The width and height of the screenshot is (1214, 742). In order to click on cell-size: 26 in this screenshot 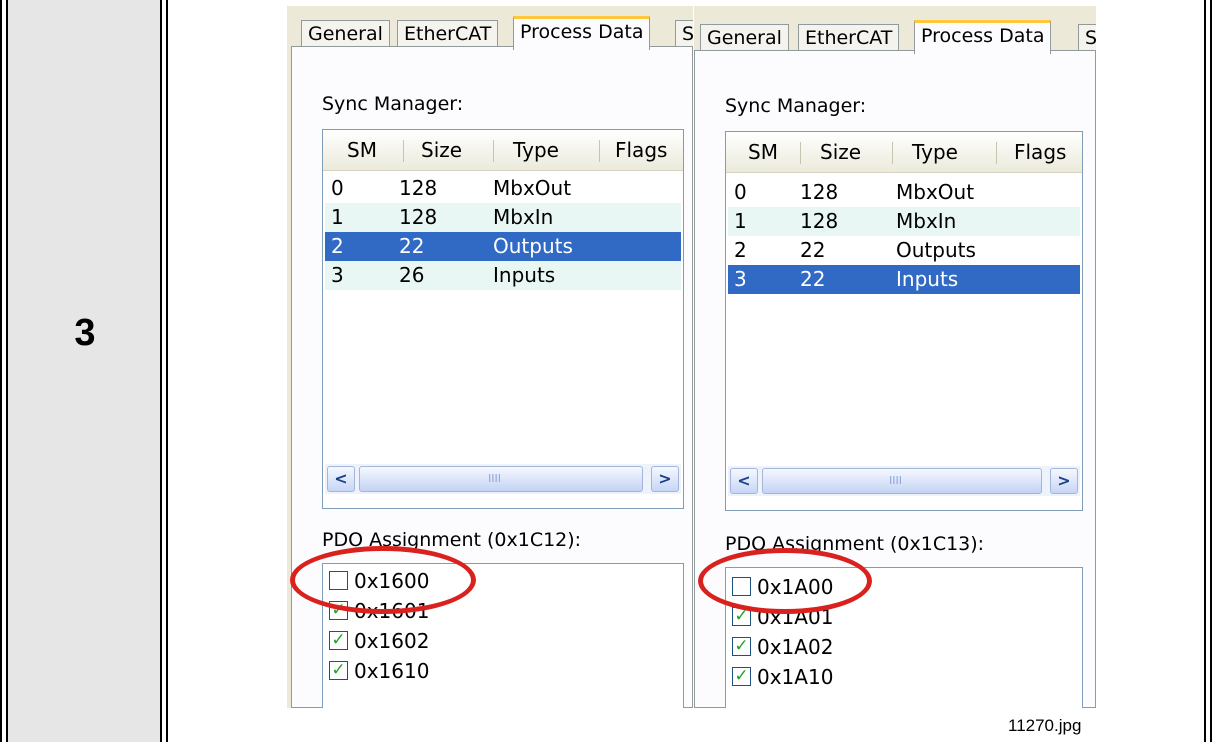, I will do `click(412, 275)`.